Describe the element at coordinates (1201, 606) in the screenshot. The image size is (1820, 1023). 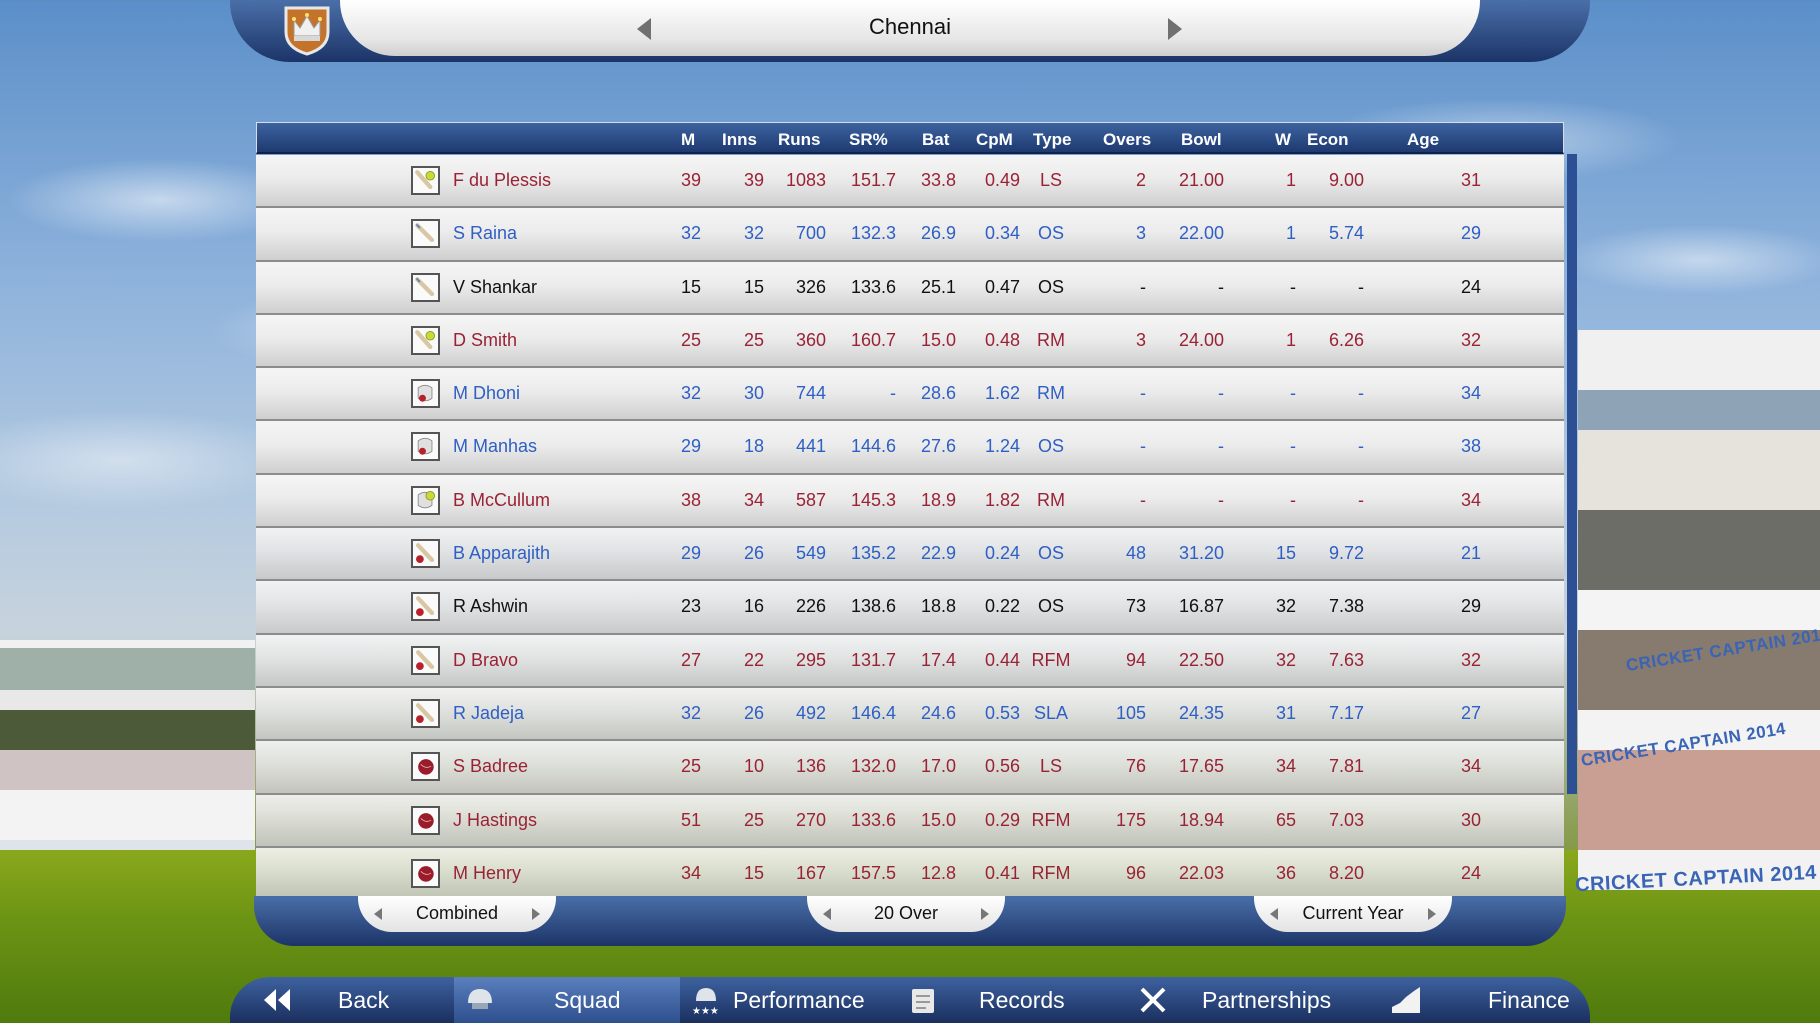
I see `cell-bowling-average: 16.87` at that location.